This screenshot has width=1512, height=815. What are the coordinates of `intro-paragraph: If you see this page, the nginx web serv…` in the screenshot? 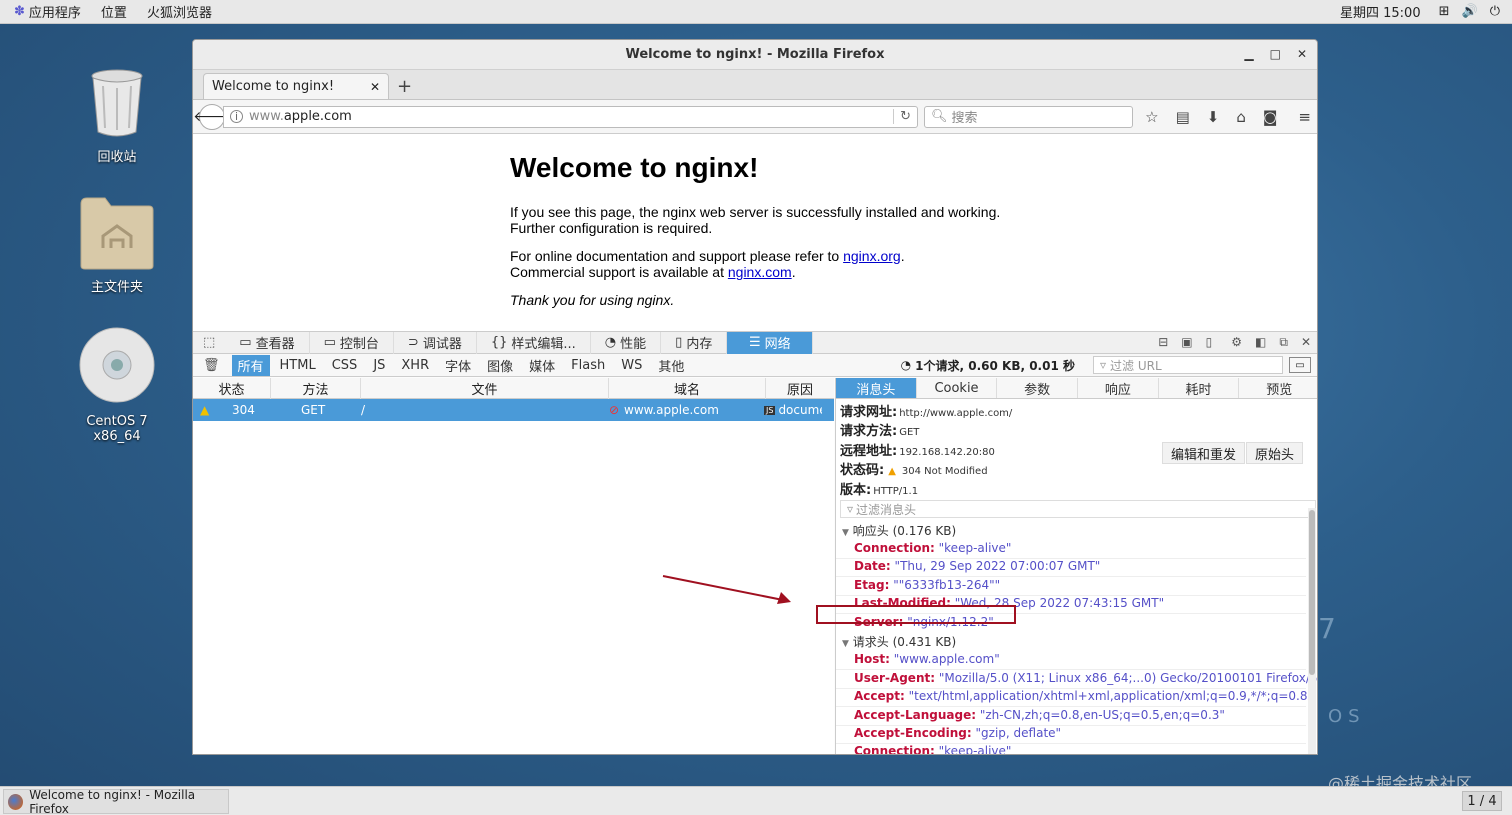 It's located at (790, 220).